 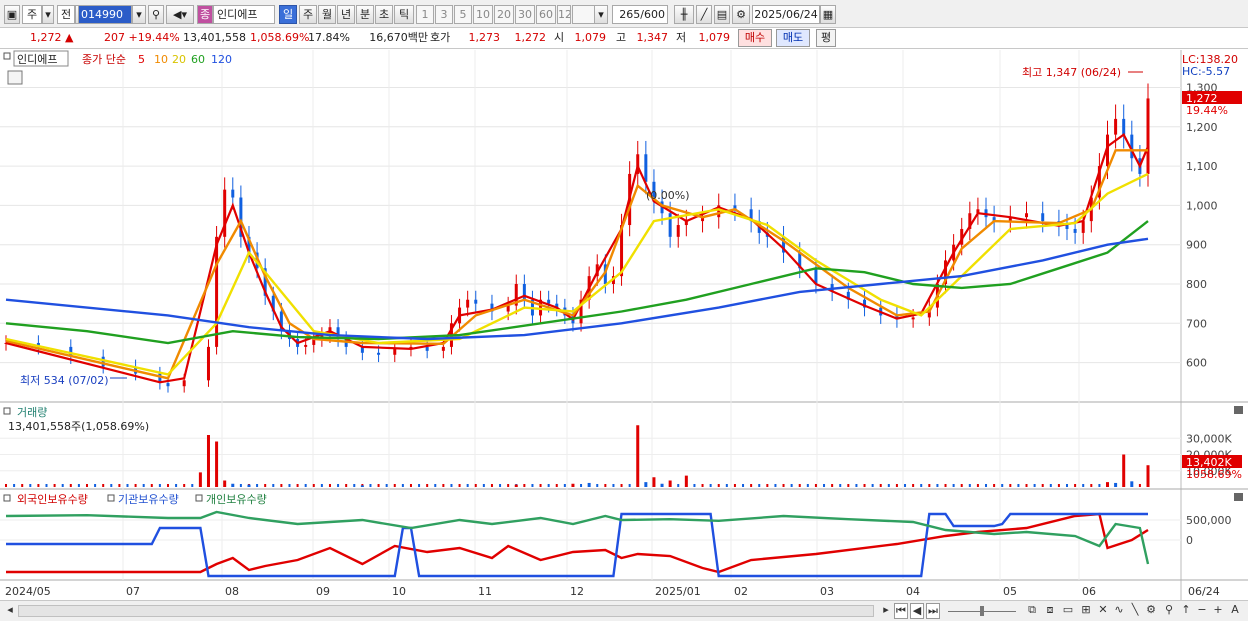 I want to click on crosshair-icon: ✕, so click(x=1103, y=611).